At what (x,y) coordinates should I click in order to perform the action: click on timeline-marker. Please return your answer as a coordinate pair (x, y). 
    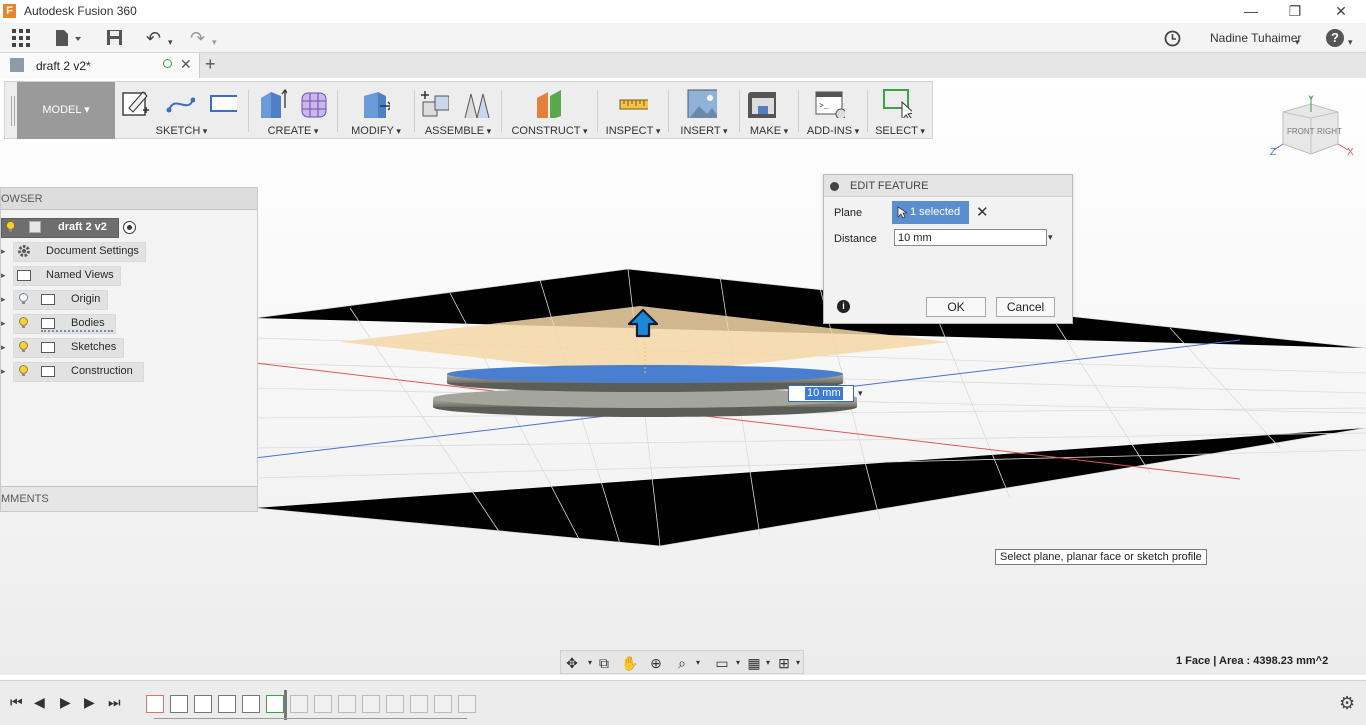
    Looking at the image, I should click on (285, 705).